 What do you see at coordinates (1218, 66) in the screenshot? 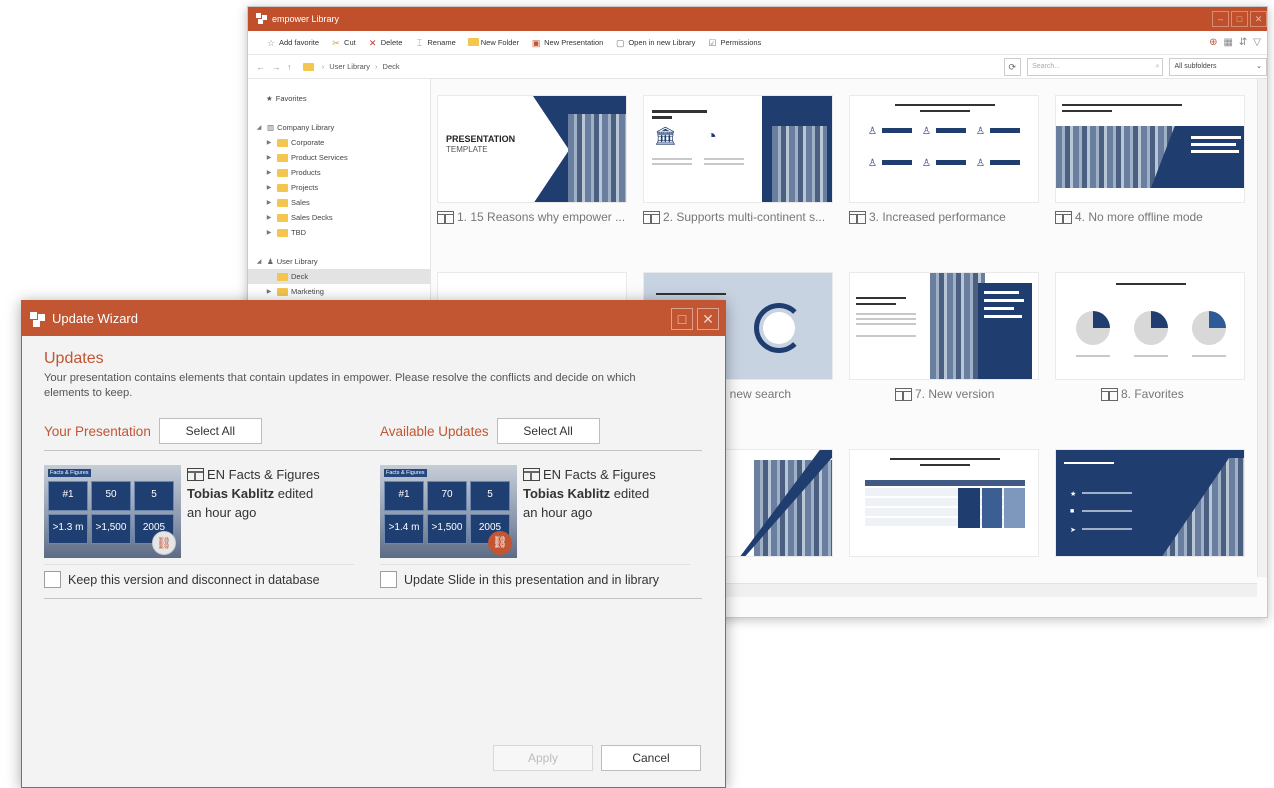
I see `subfolders-dropdown: All subfolders ⌄` at bounding box center [1218, 66].